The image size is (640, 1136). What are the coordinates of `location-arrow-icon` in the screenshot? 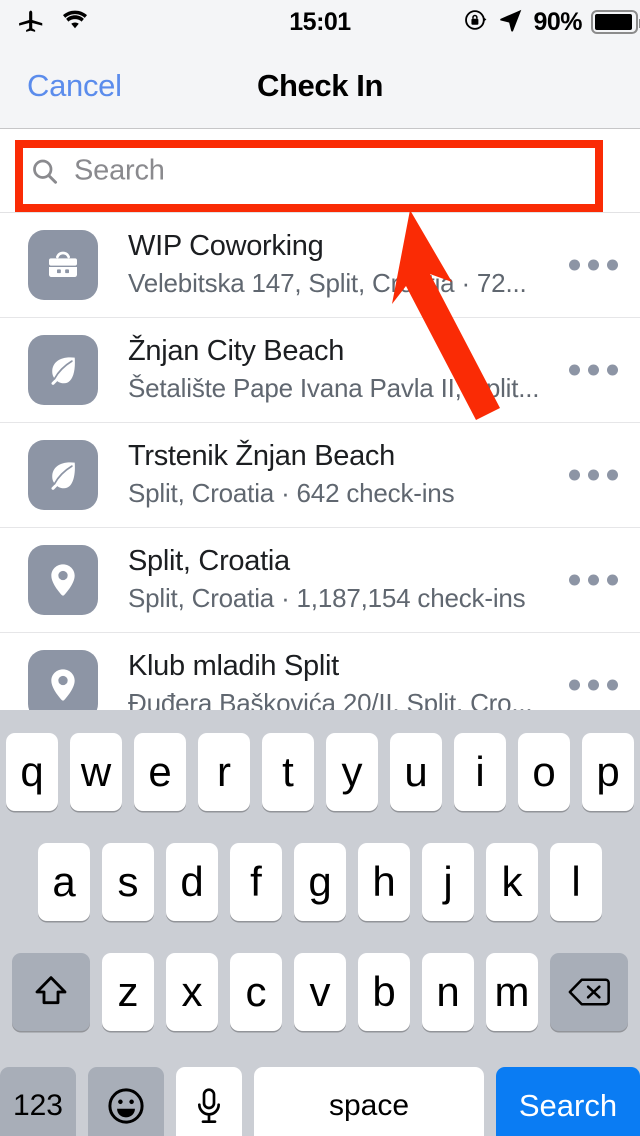 It's located at (511, 22).